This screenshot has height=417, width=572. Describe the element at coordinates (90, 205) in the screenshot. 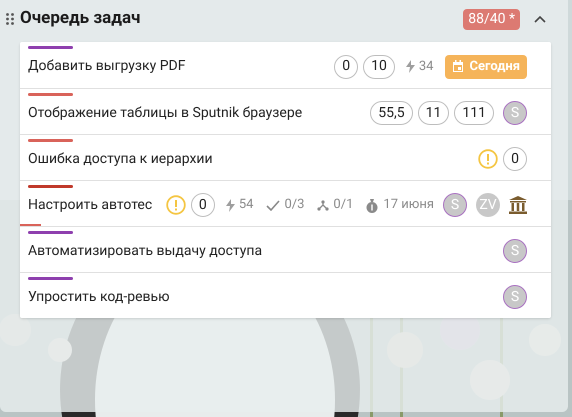

I see `task-title: Настроить автотес` at that location.